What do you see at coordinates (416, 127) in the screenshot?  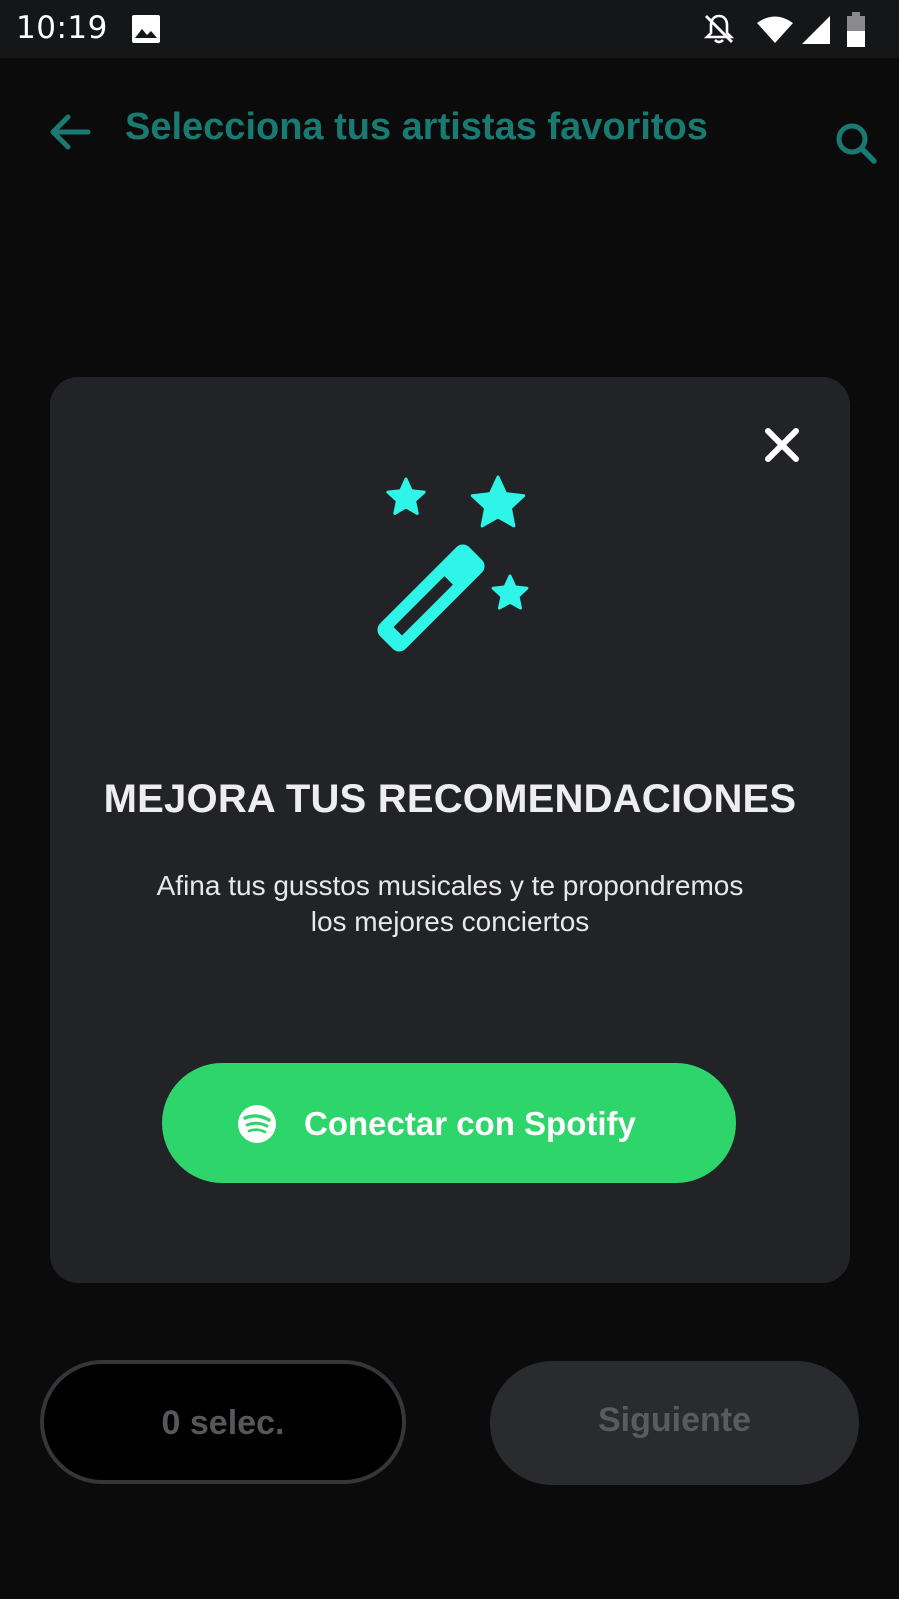 I see `page-title: Selecciona tus artistas favoritos` at bounding box center [416, 127].